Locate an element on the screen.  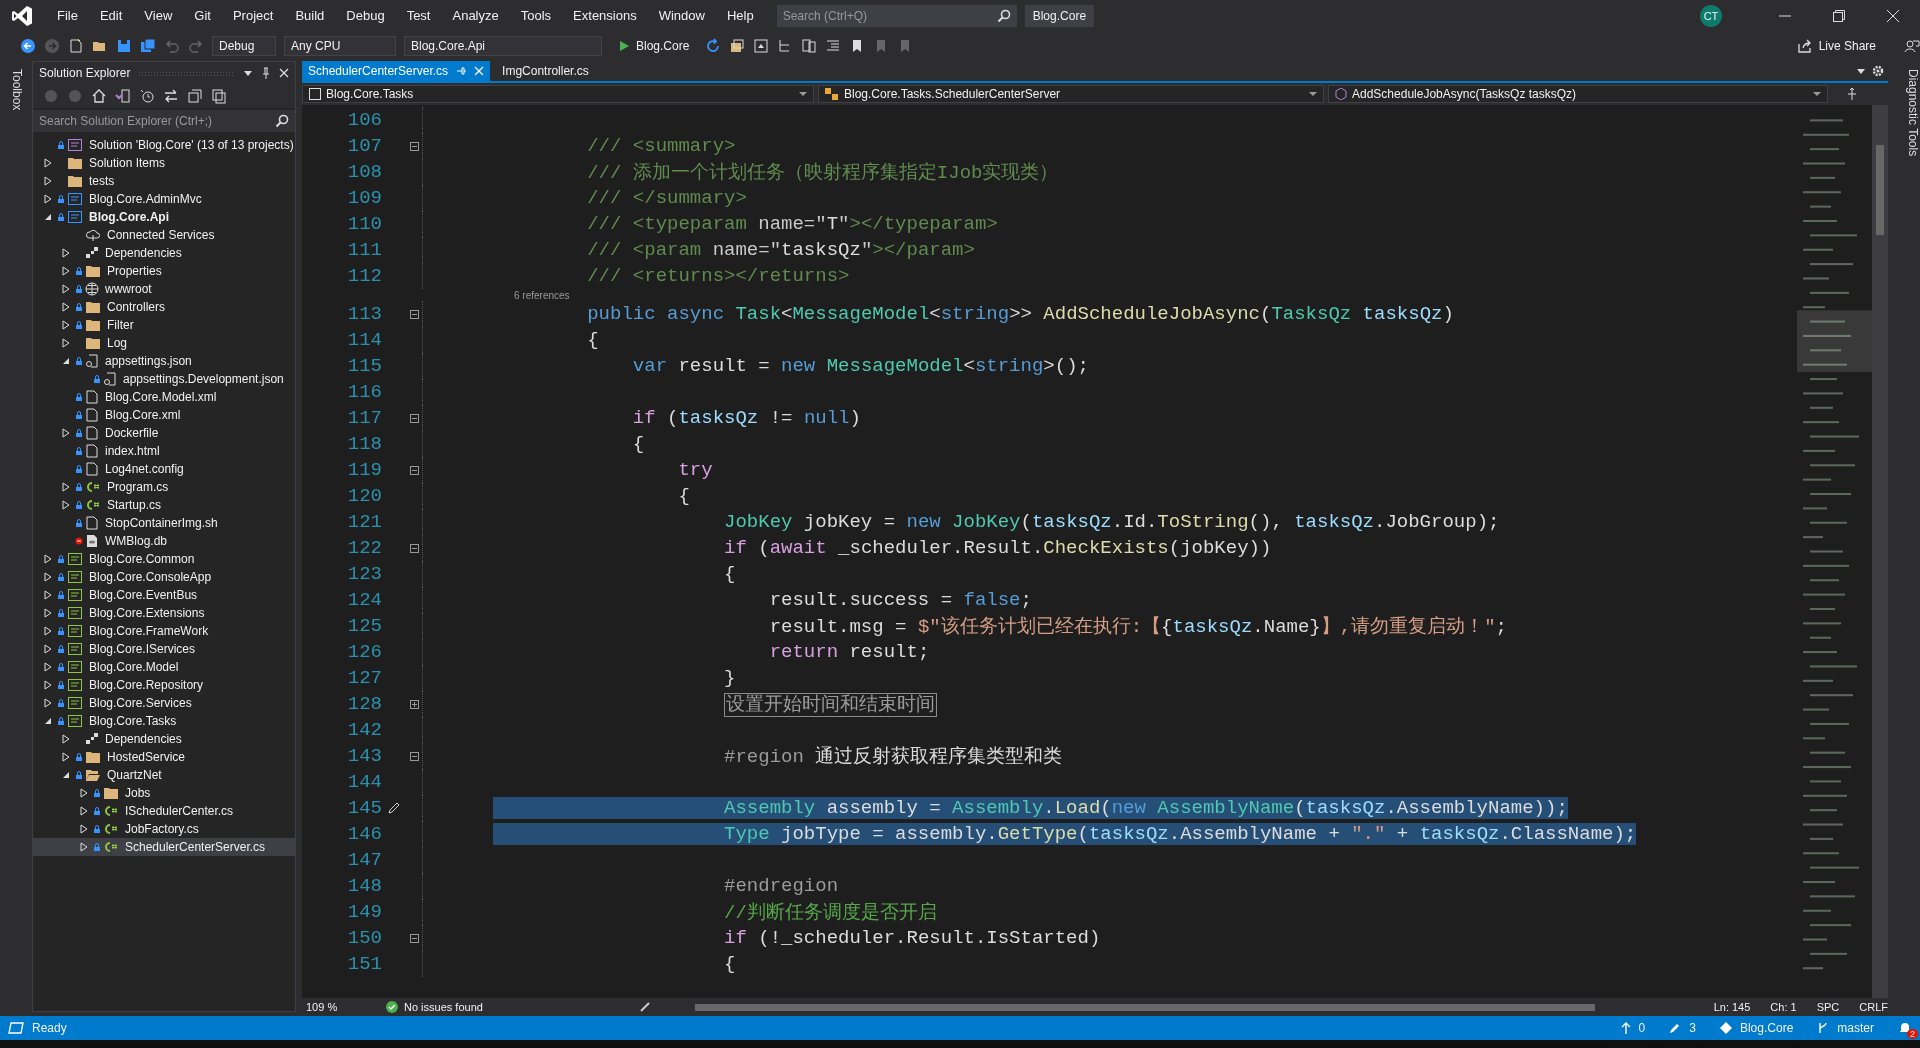
menu-item: Analyze is located at coordinates (475, 15).